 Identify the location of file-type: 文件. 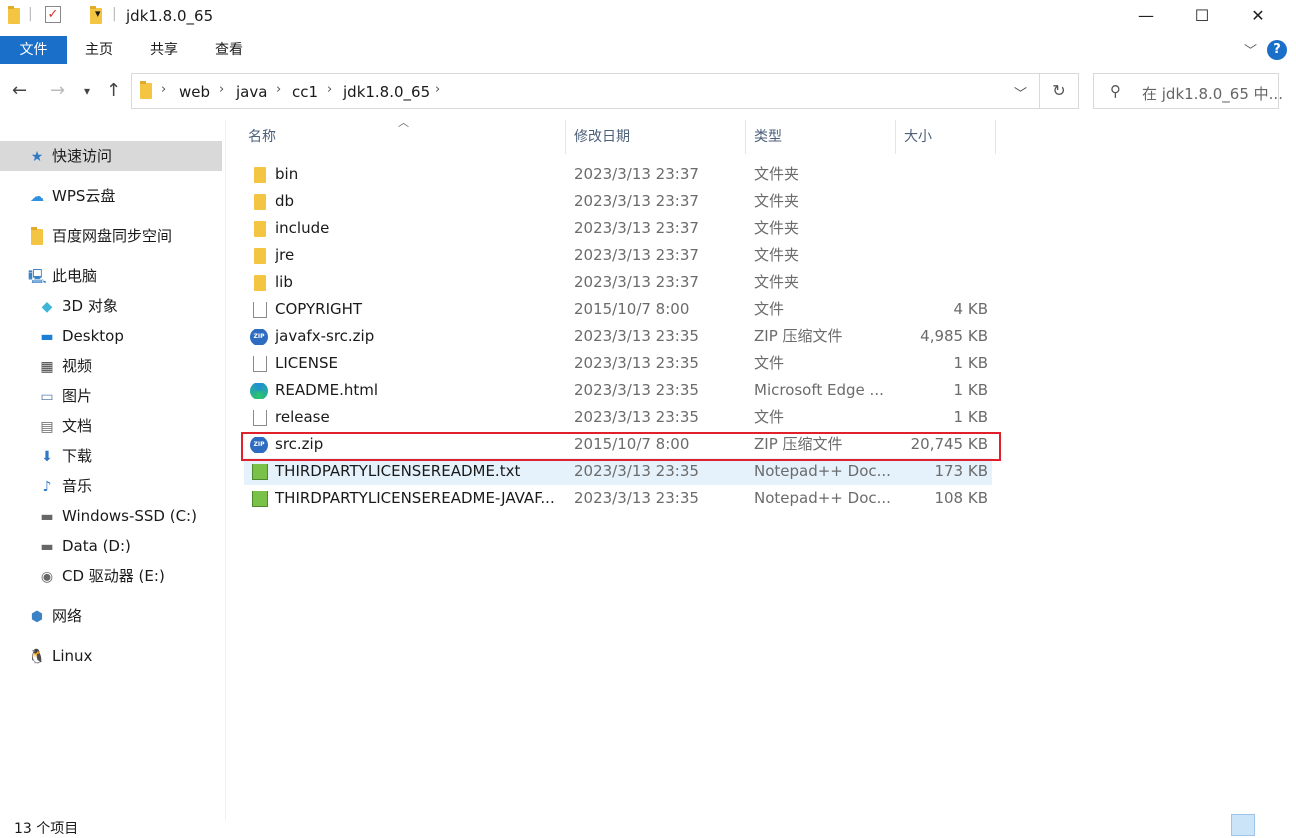
(769, 309).